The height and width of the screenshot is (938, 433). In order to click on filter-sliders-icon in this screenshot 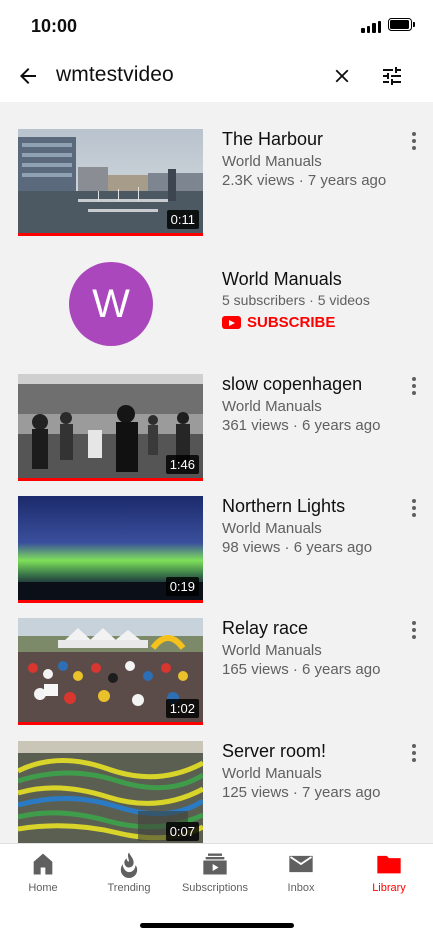, I will do `click(392, 76)`.